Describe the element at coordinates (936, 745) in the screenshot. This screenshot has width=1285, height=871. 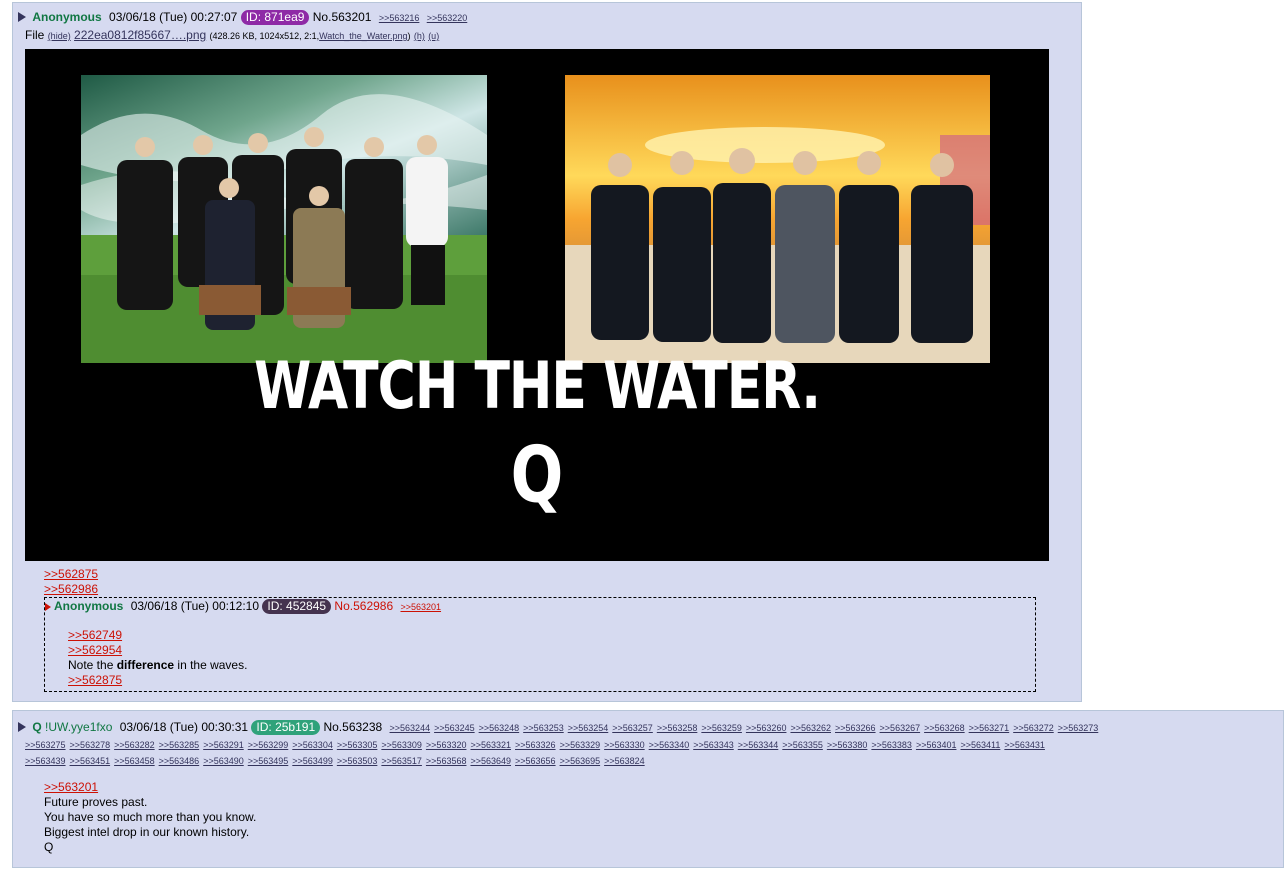
I see `backlink: >>563401` at that location.